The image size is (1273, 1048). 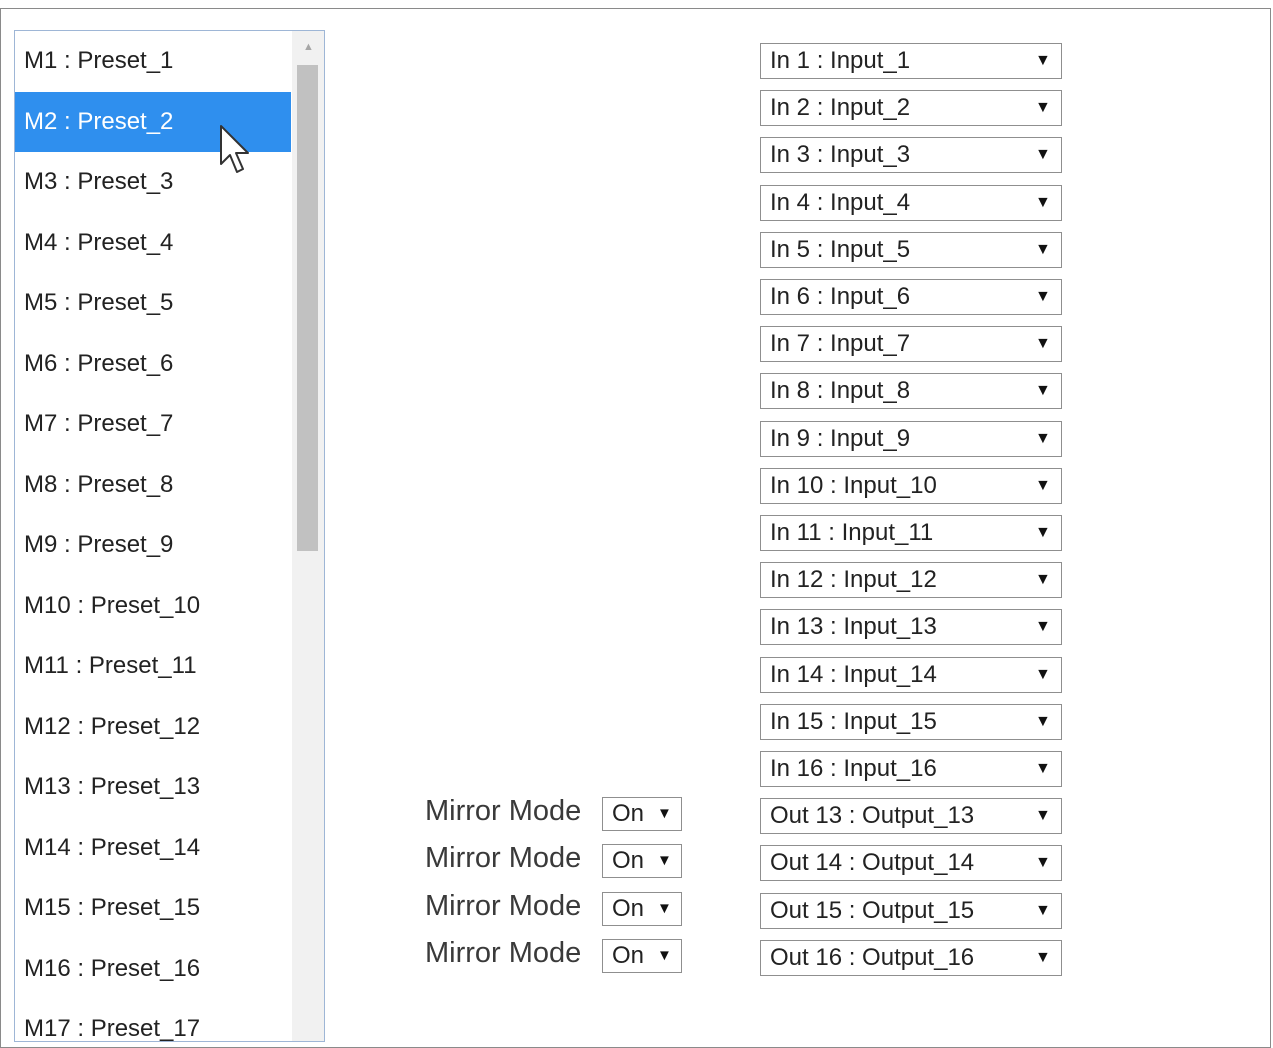 I want to click on preset-item: M15 : Preset_15, so click(x=153, y=908).